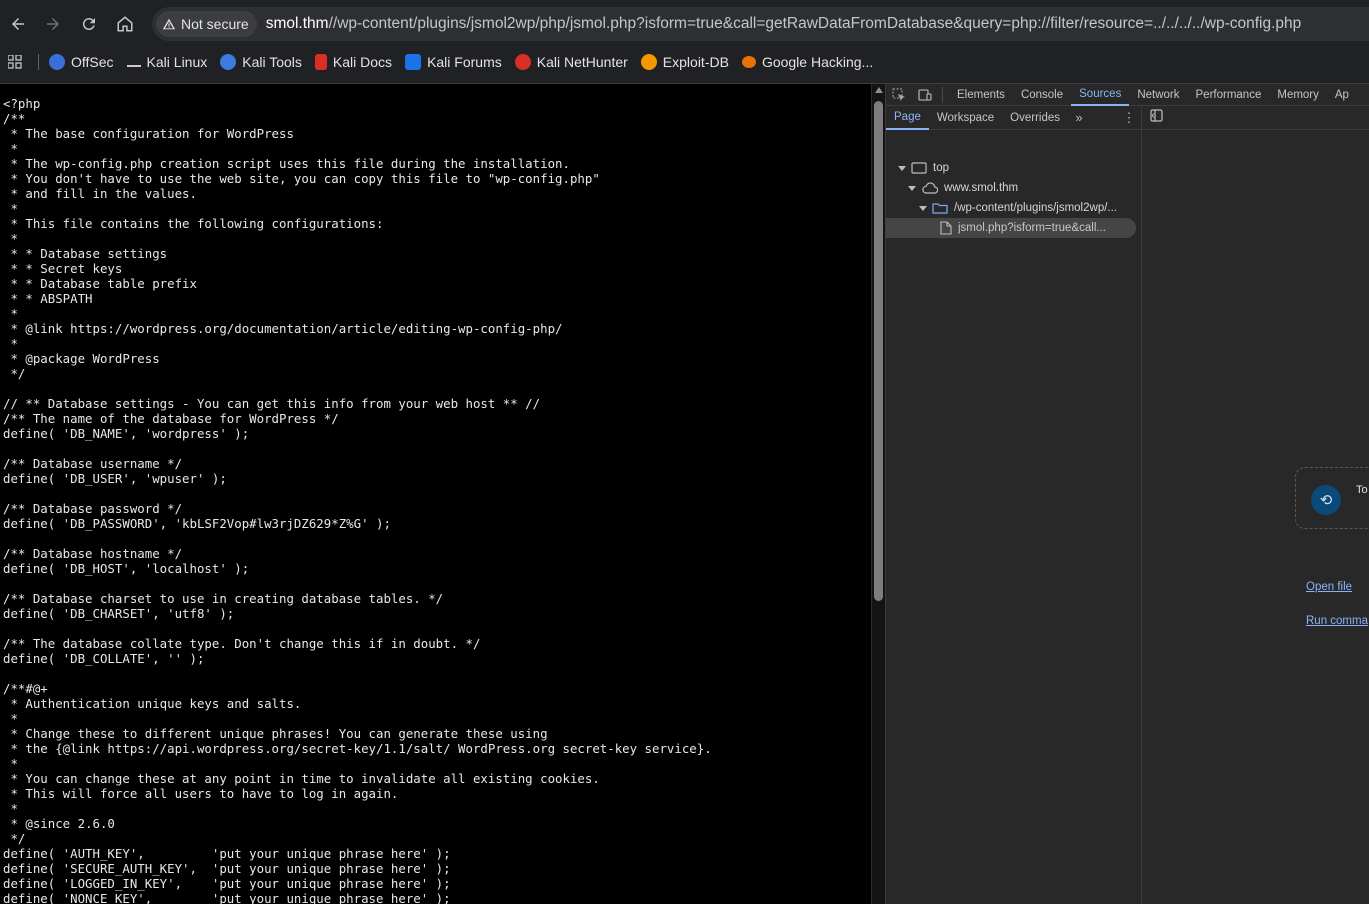 This screenshot has height=904, width=1369. I want to click on kali-forums-icon, so click(413, 62).